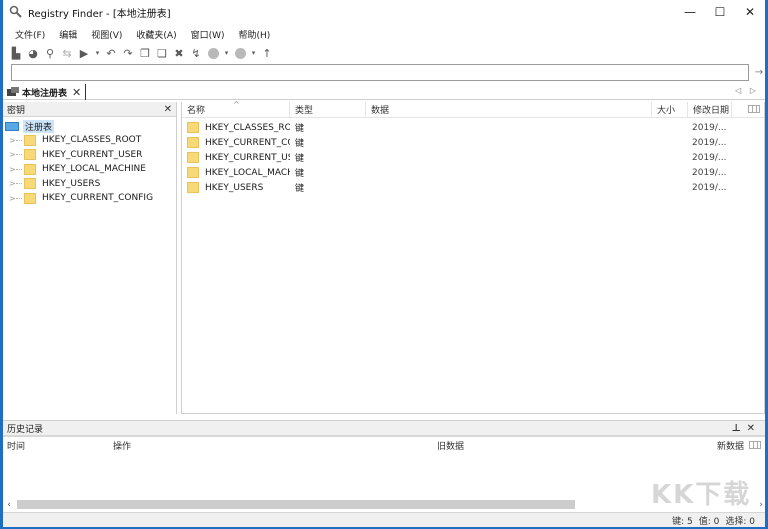 The width and height of the screenshot is (768, 529). Describe the element at coordinates (240, 53) in the screenshot. I see `forward-icon` at that location.